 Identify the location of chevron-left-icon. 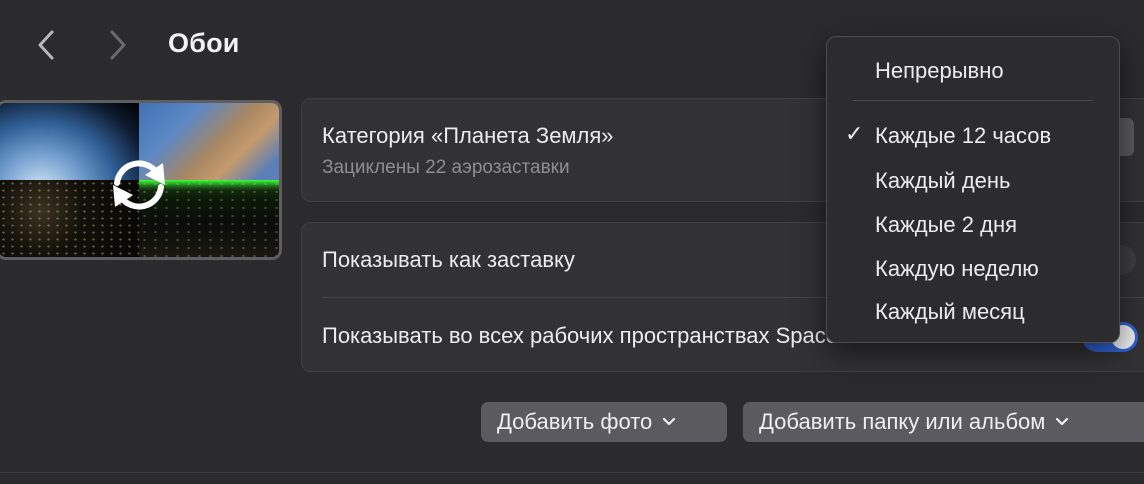
(46, 45).